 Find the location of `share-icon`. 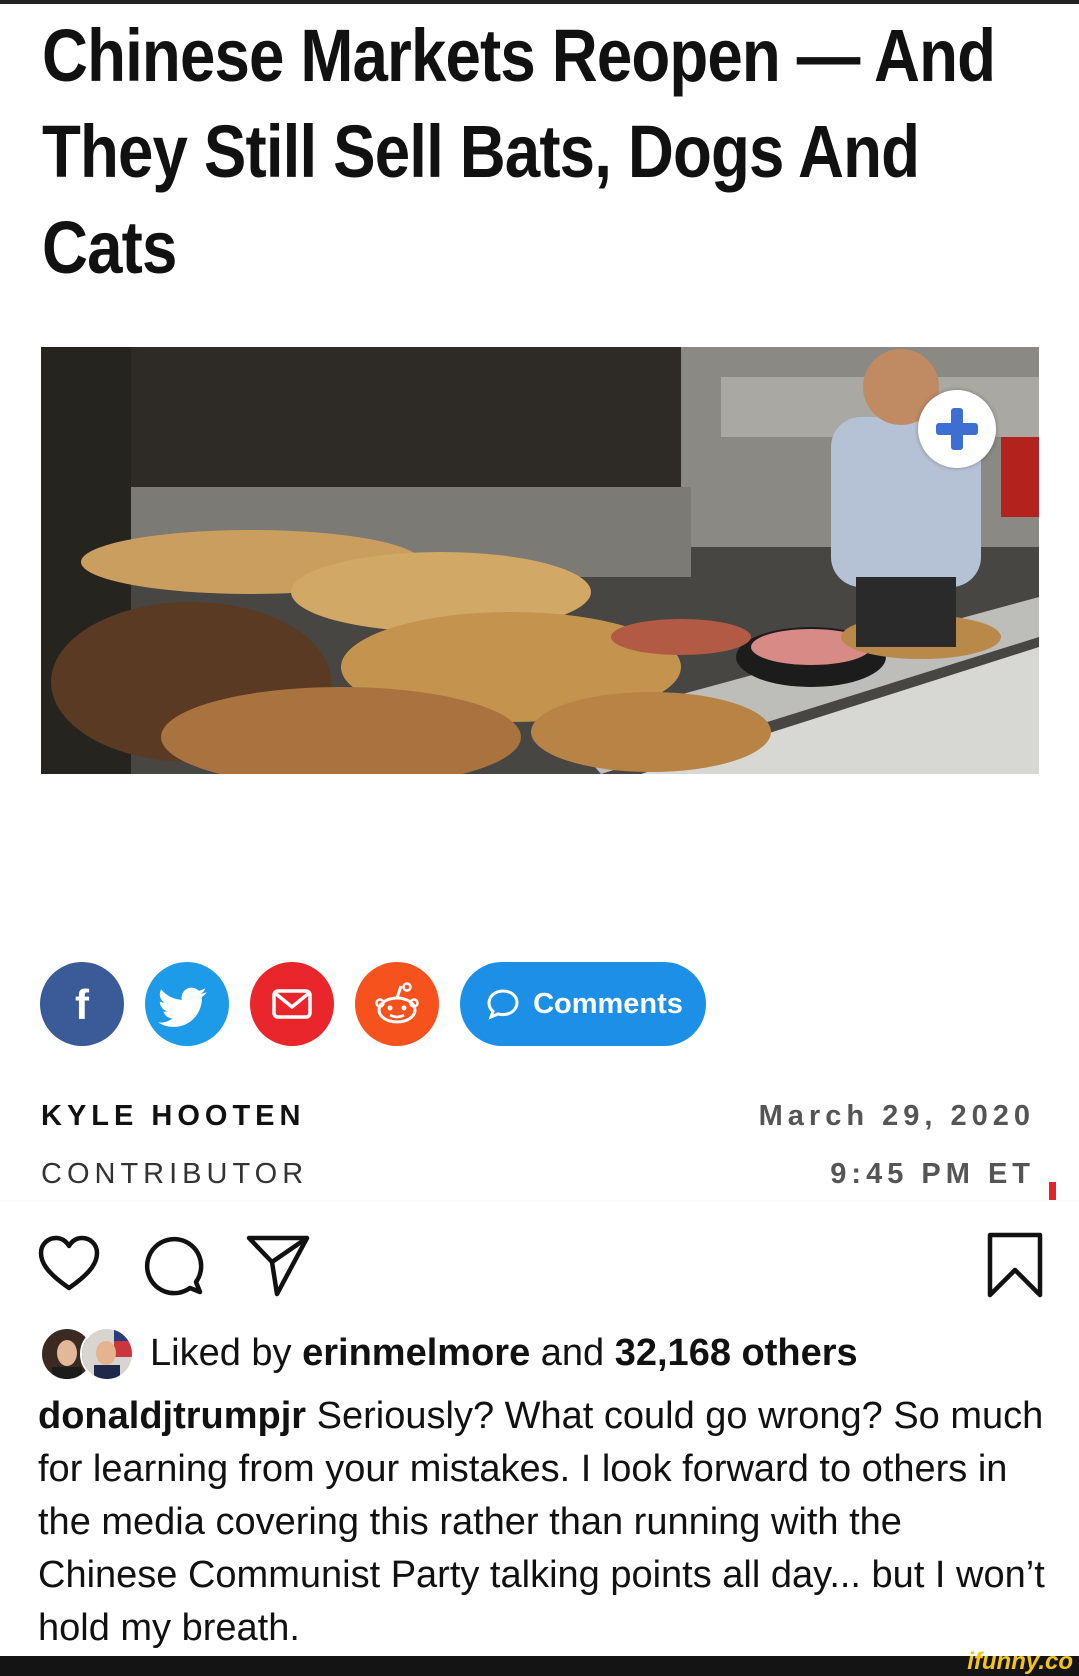

share-icon is located at coordinates (278, 1266).